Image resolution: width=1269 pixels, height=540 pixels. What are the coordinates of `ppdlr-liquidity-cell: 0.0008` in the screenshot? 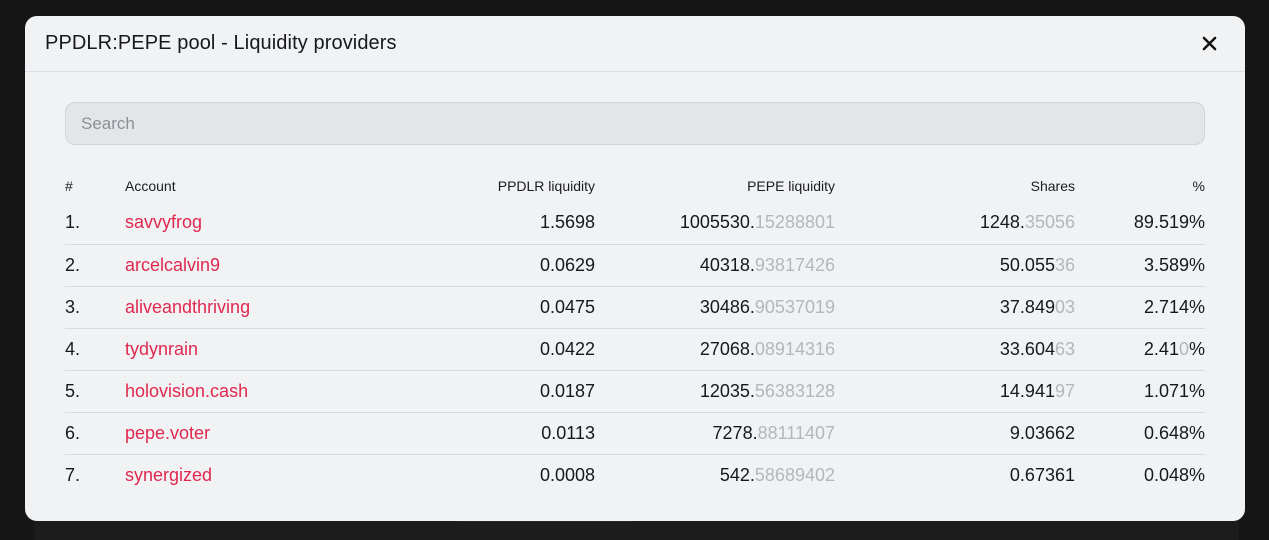 It's located at (567, 474).